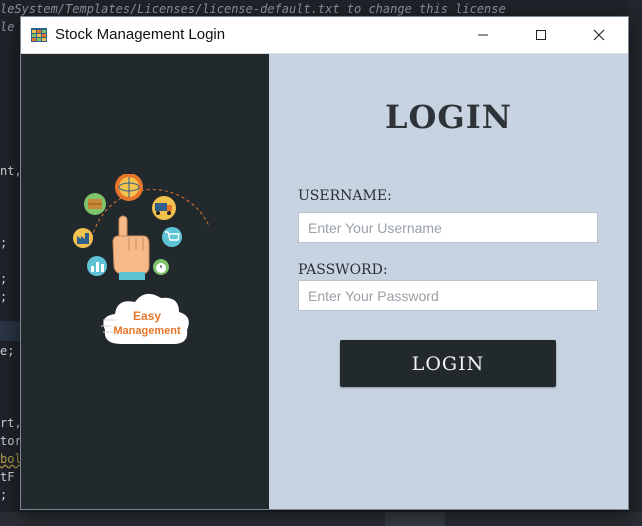 The image size is (642, 526). Describe the element at coordinates (147, 331) in the screenshot. I see `cloud-text-line2: Management` at that location.